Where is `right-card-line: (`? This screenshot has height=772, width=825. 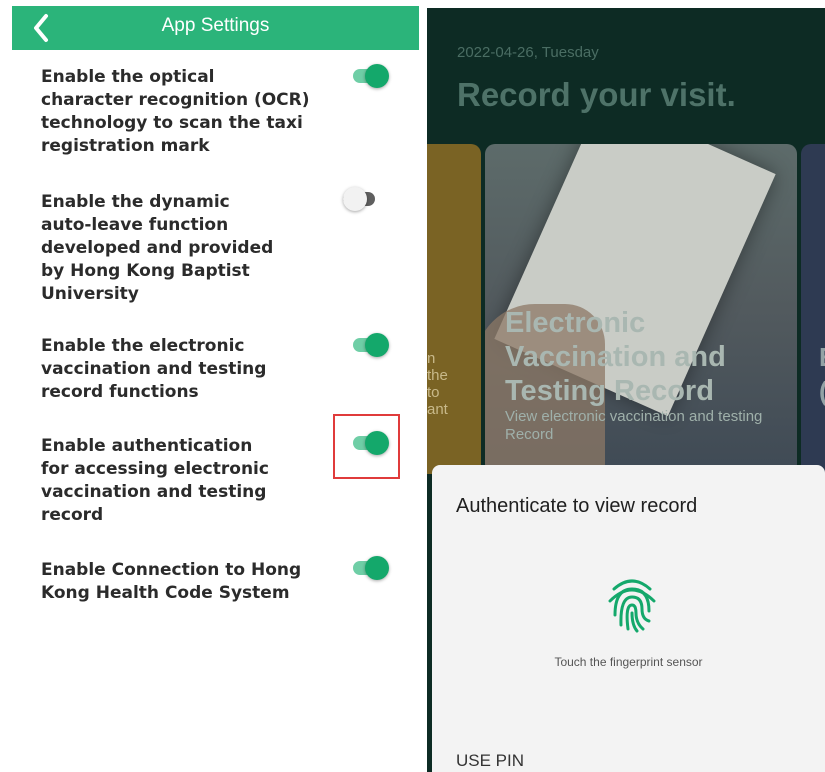 right-card-line: ( is located at coordinates (822, 391).